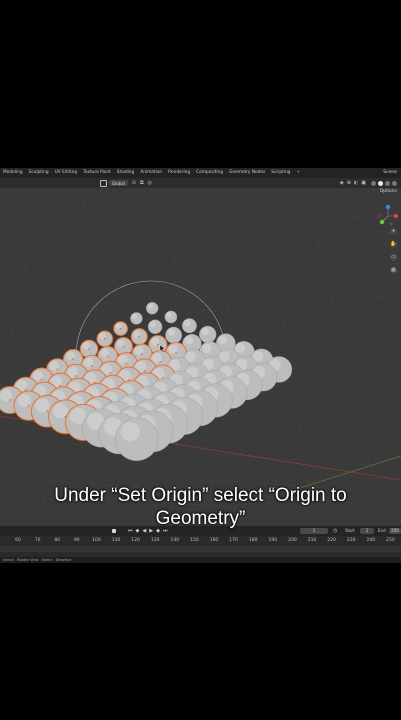  Describe the element at coordinates (298, 173) in the screenshot. I see `add-workspace-button: +` at that location.